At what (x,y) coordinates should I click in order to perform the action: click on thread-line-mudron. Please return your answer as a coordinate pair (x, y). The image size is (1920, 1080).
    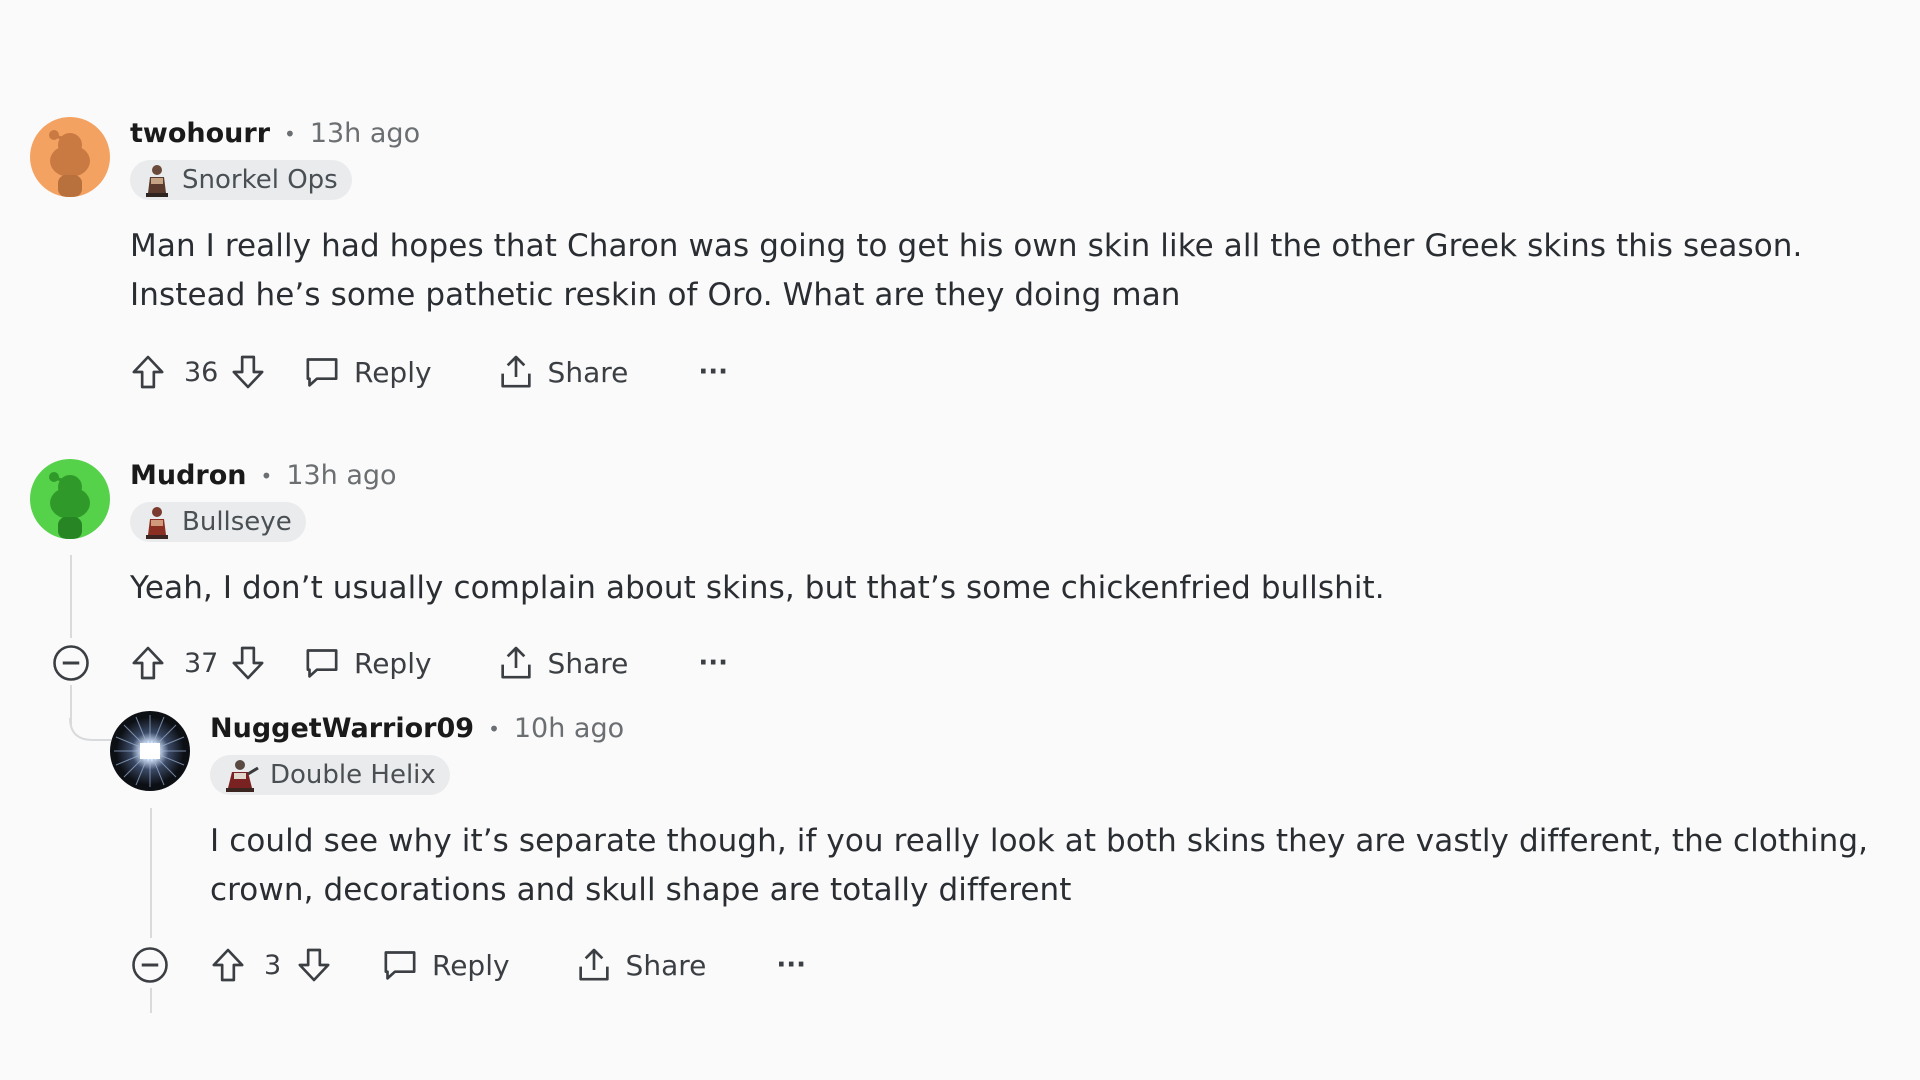
    Looking at the image, I should click on (71, 596).